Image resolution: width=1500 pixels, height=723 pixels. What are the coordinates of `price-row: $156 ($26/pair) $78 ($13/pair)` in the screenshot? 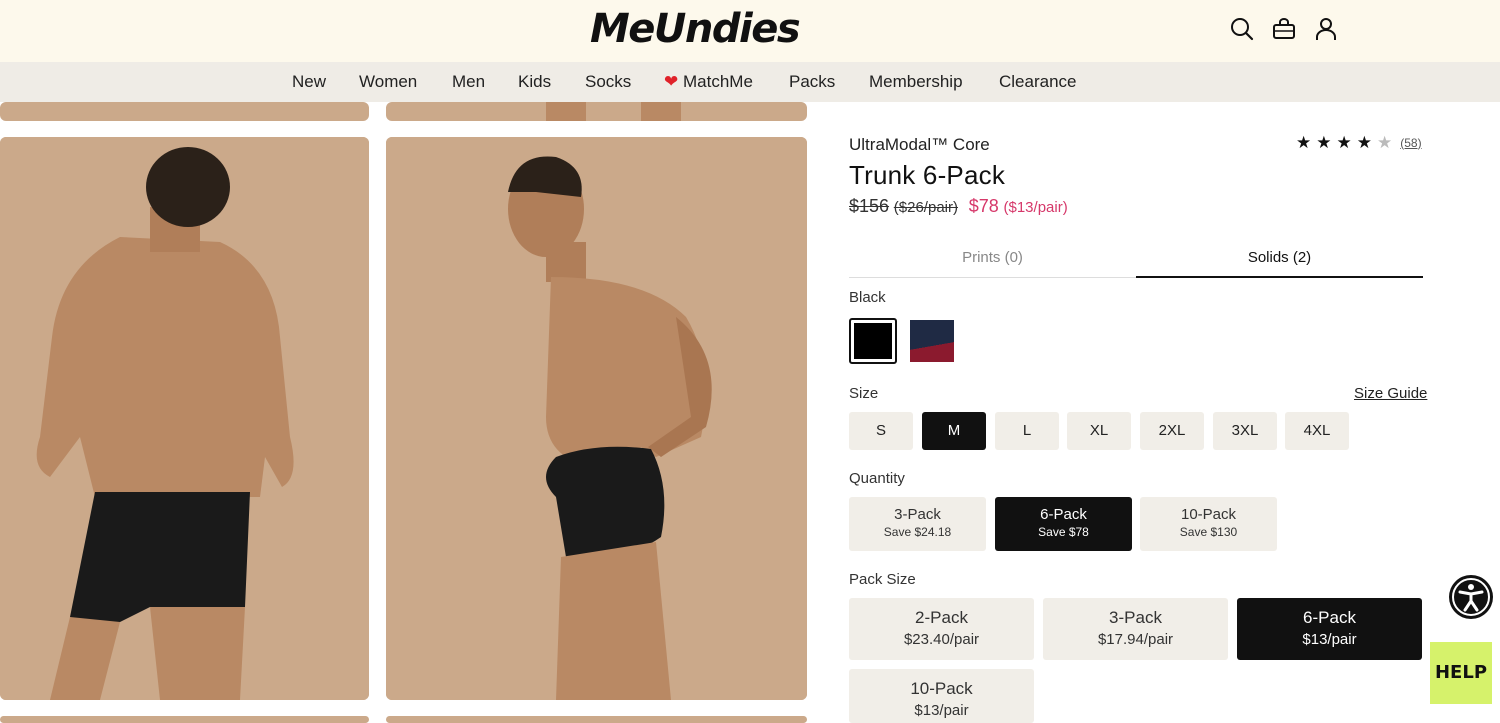 It's located at (958, 206).